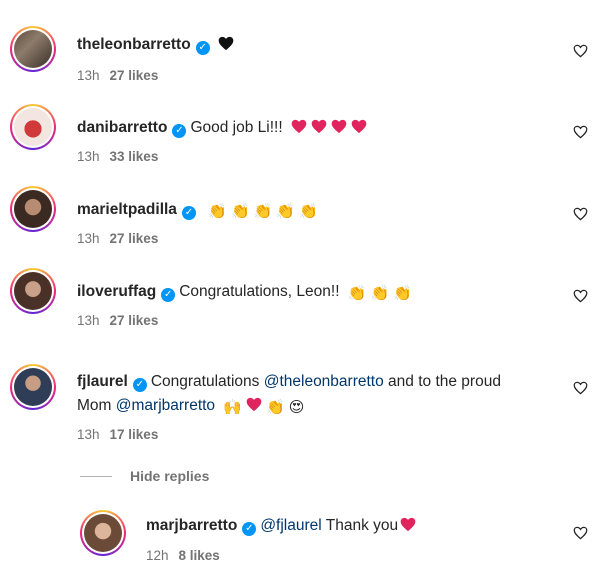 Image resolution: width=600 pixels, height=576 pixels. I want to click on comment-1: theleonbarretto ✓ 13h 27 likes, so click(300, 61).